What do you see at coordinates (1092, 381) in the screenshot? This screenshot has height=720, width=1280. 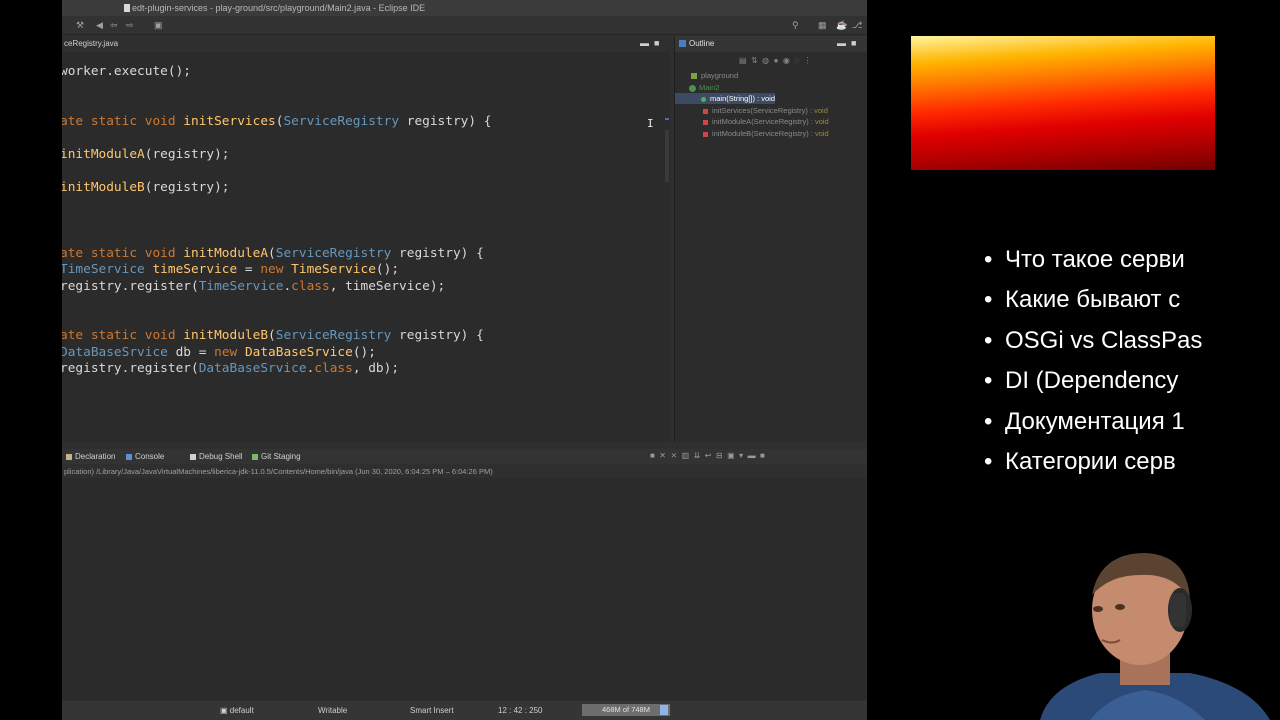 I see `slide-bullet-text: DI (Dependency` at bounding box center [1092, 381].